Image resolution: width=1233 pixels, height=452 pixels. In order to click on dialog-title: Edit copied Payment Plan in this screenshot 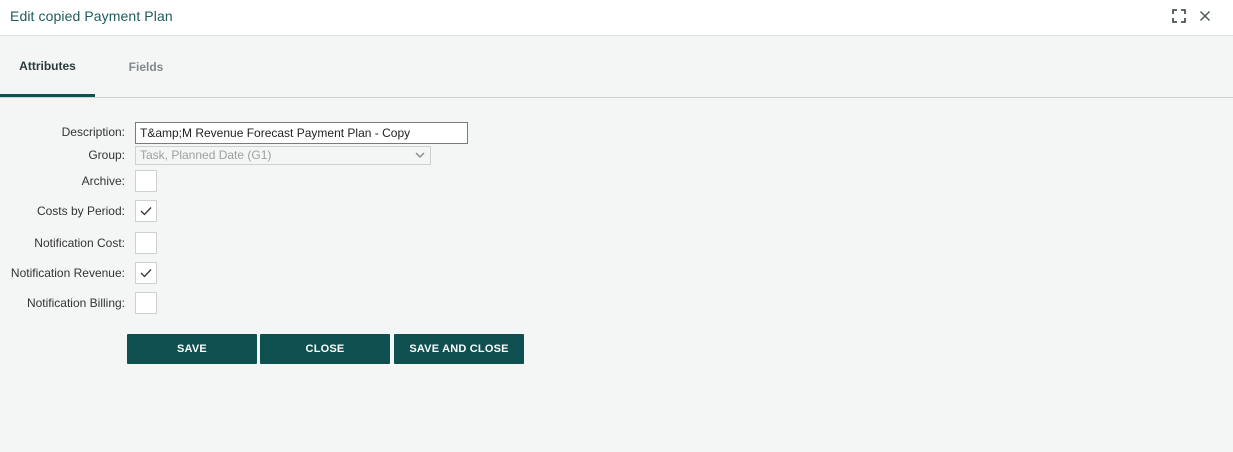, I will do `click(91, 16)`.